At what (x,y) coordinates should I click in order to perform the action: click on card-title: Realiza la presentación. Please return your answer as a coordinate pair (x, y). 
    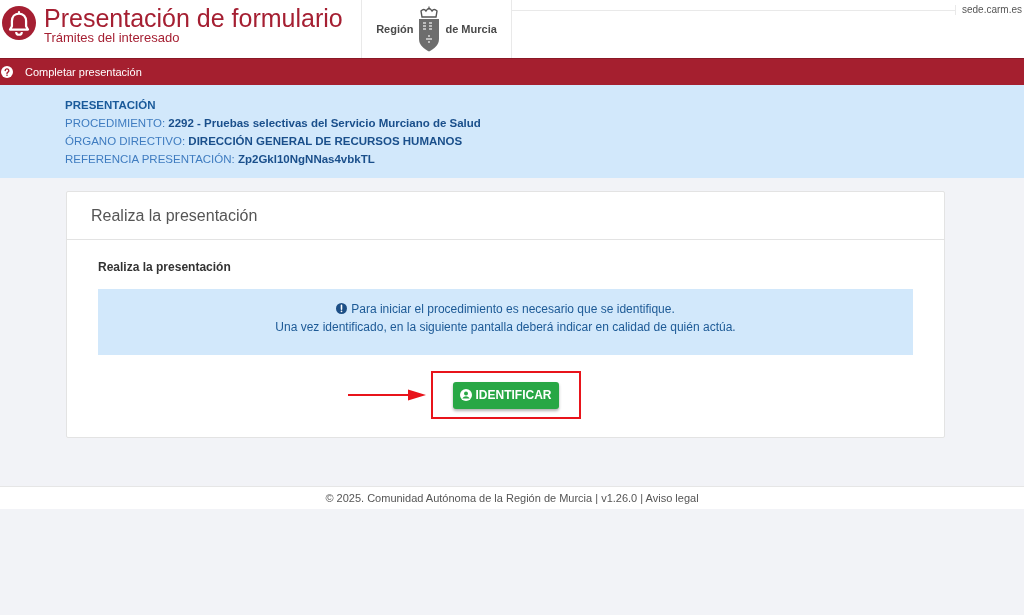
    Looking at the image, I should click on (174, 215).